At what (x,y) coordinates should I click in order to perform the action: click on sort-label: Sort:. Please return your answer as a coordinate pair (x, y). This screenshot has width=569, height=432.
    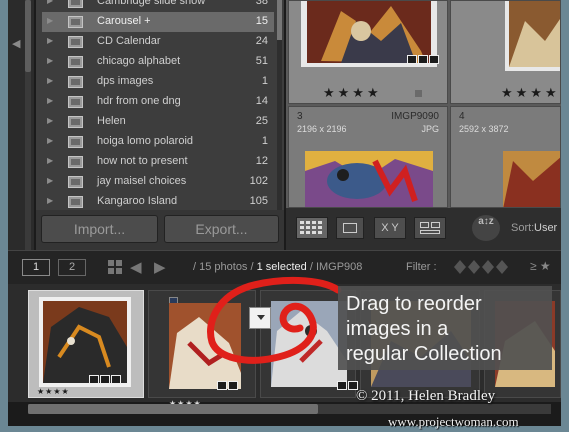
    Looking at the image, I should click on (523, 228).